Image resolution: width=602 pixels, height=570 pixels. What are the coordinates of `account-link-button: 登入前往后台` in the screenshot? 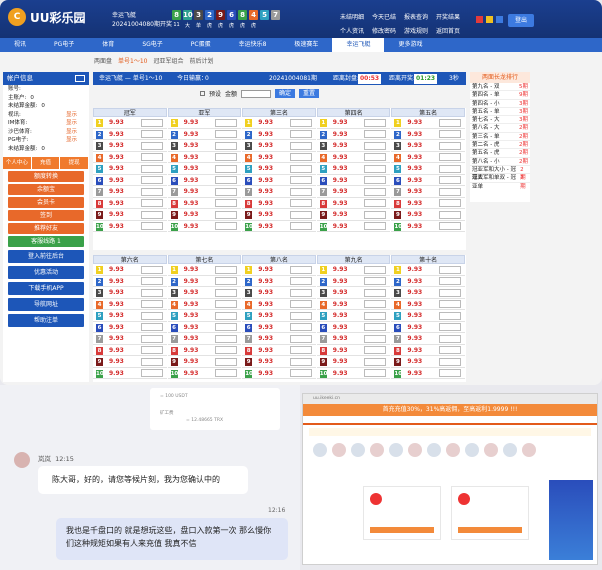 It's located at (46, 256).